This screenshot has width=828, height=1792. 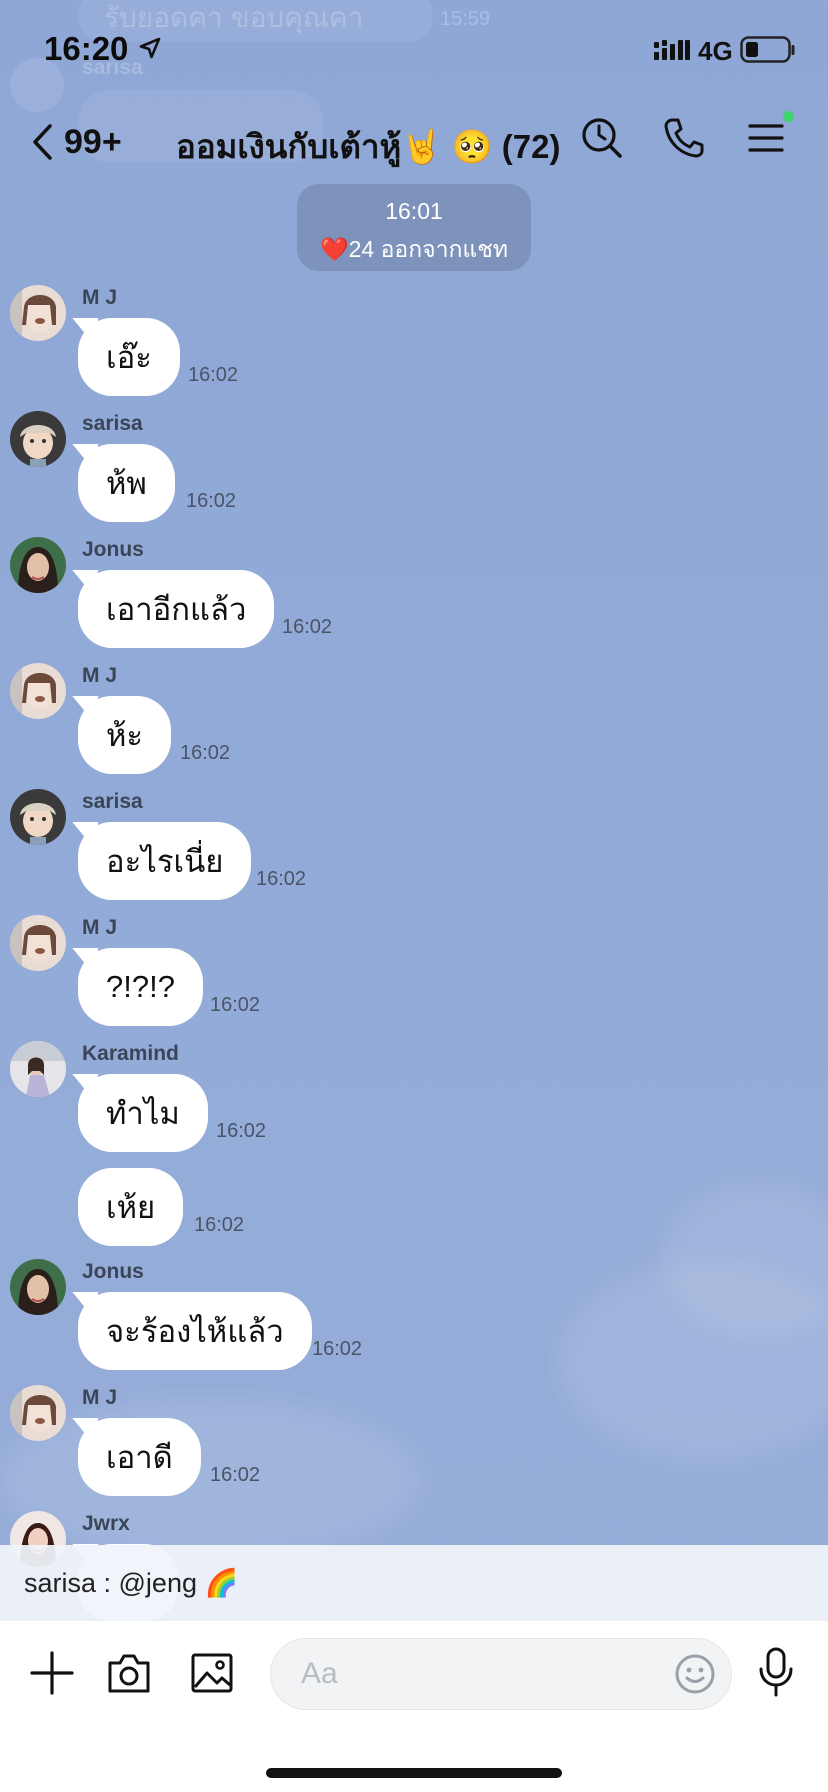 What do you see at coordinates (129, 1673) in the screenshot?
I see `camera-icon` at bounding box center [129, 1673].